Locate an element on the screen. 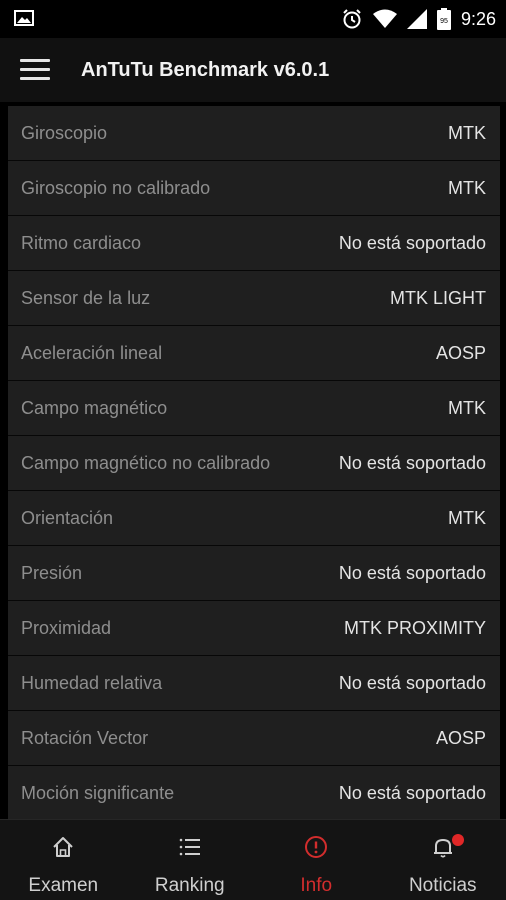  menu-icon is located at coordinates (35, 70).